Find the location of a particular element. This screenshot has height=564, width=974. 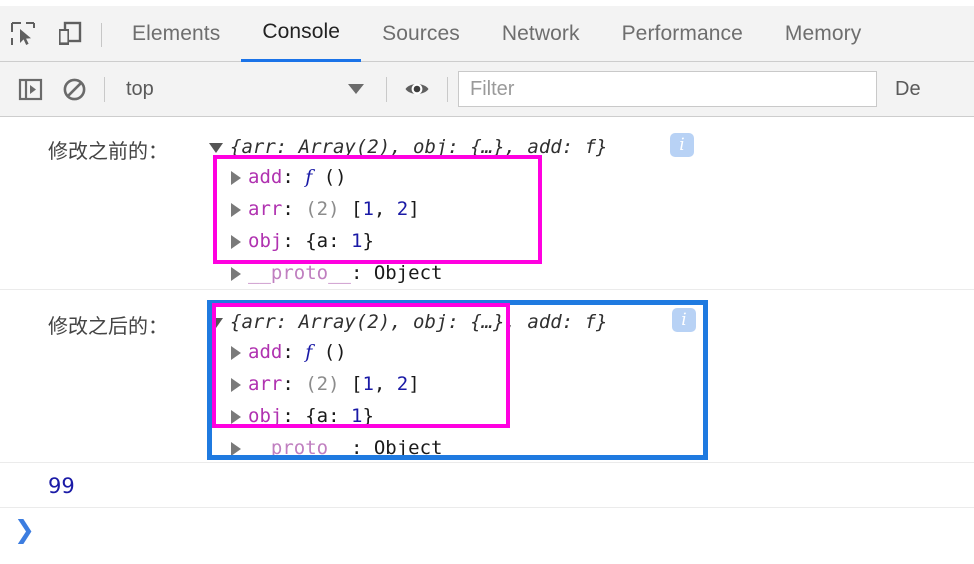

tab-network: Network is located at coordinates (541, 34).